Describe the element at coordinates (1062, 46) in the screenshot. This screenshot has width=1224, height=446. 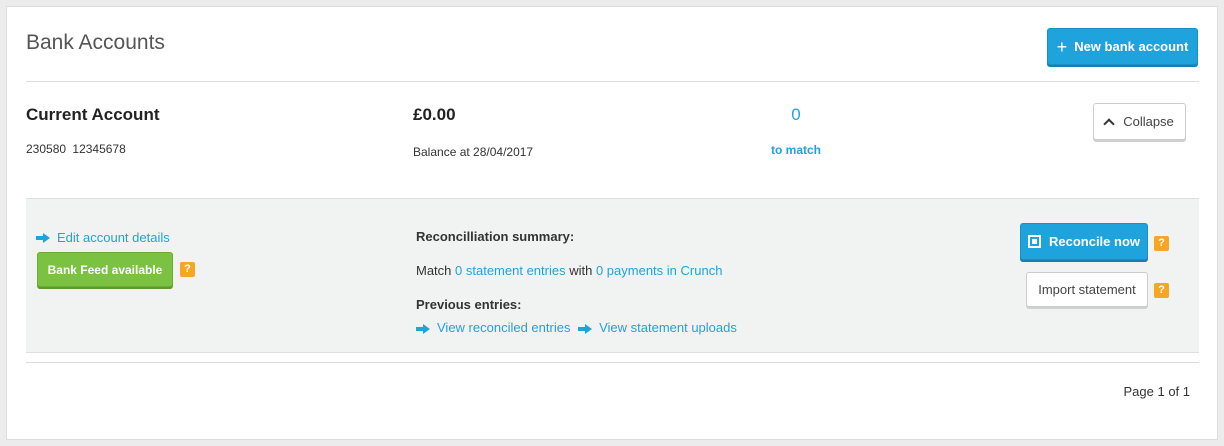
I see `plus-icon: +` at that location.